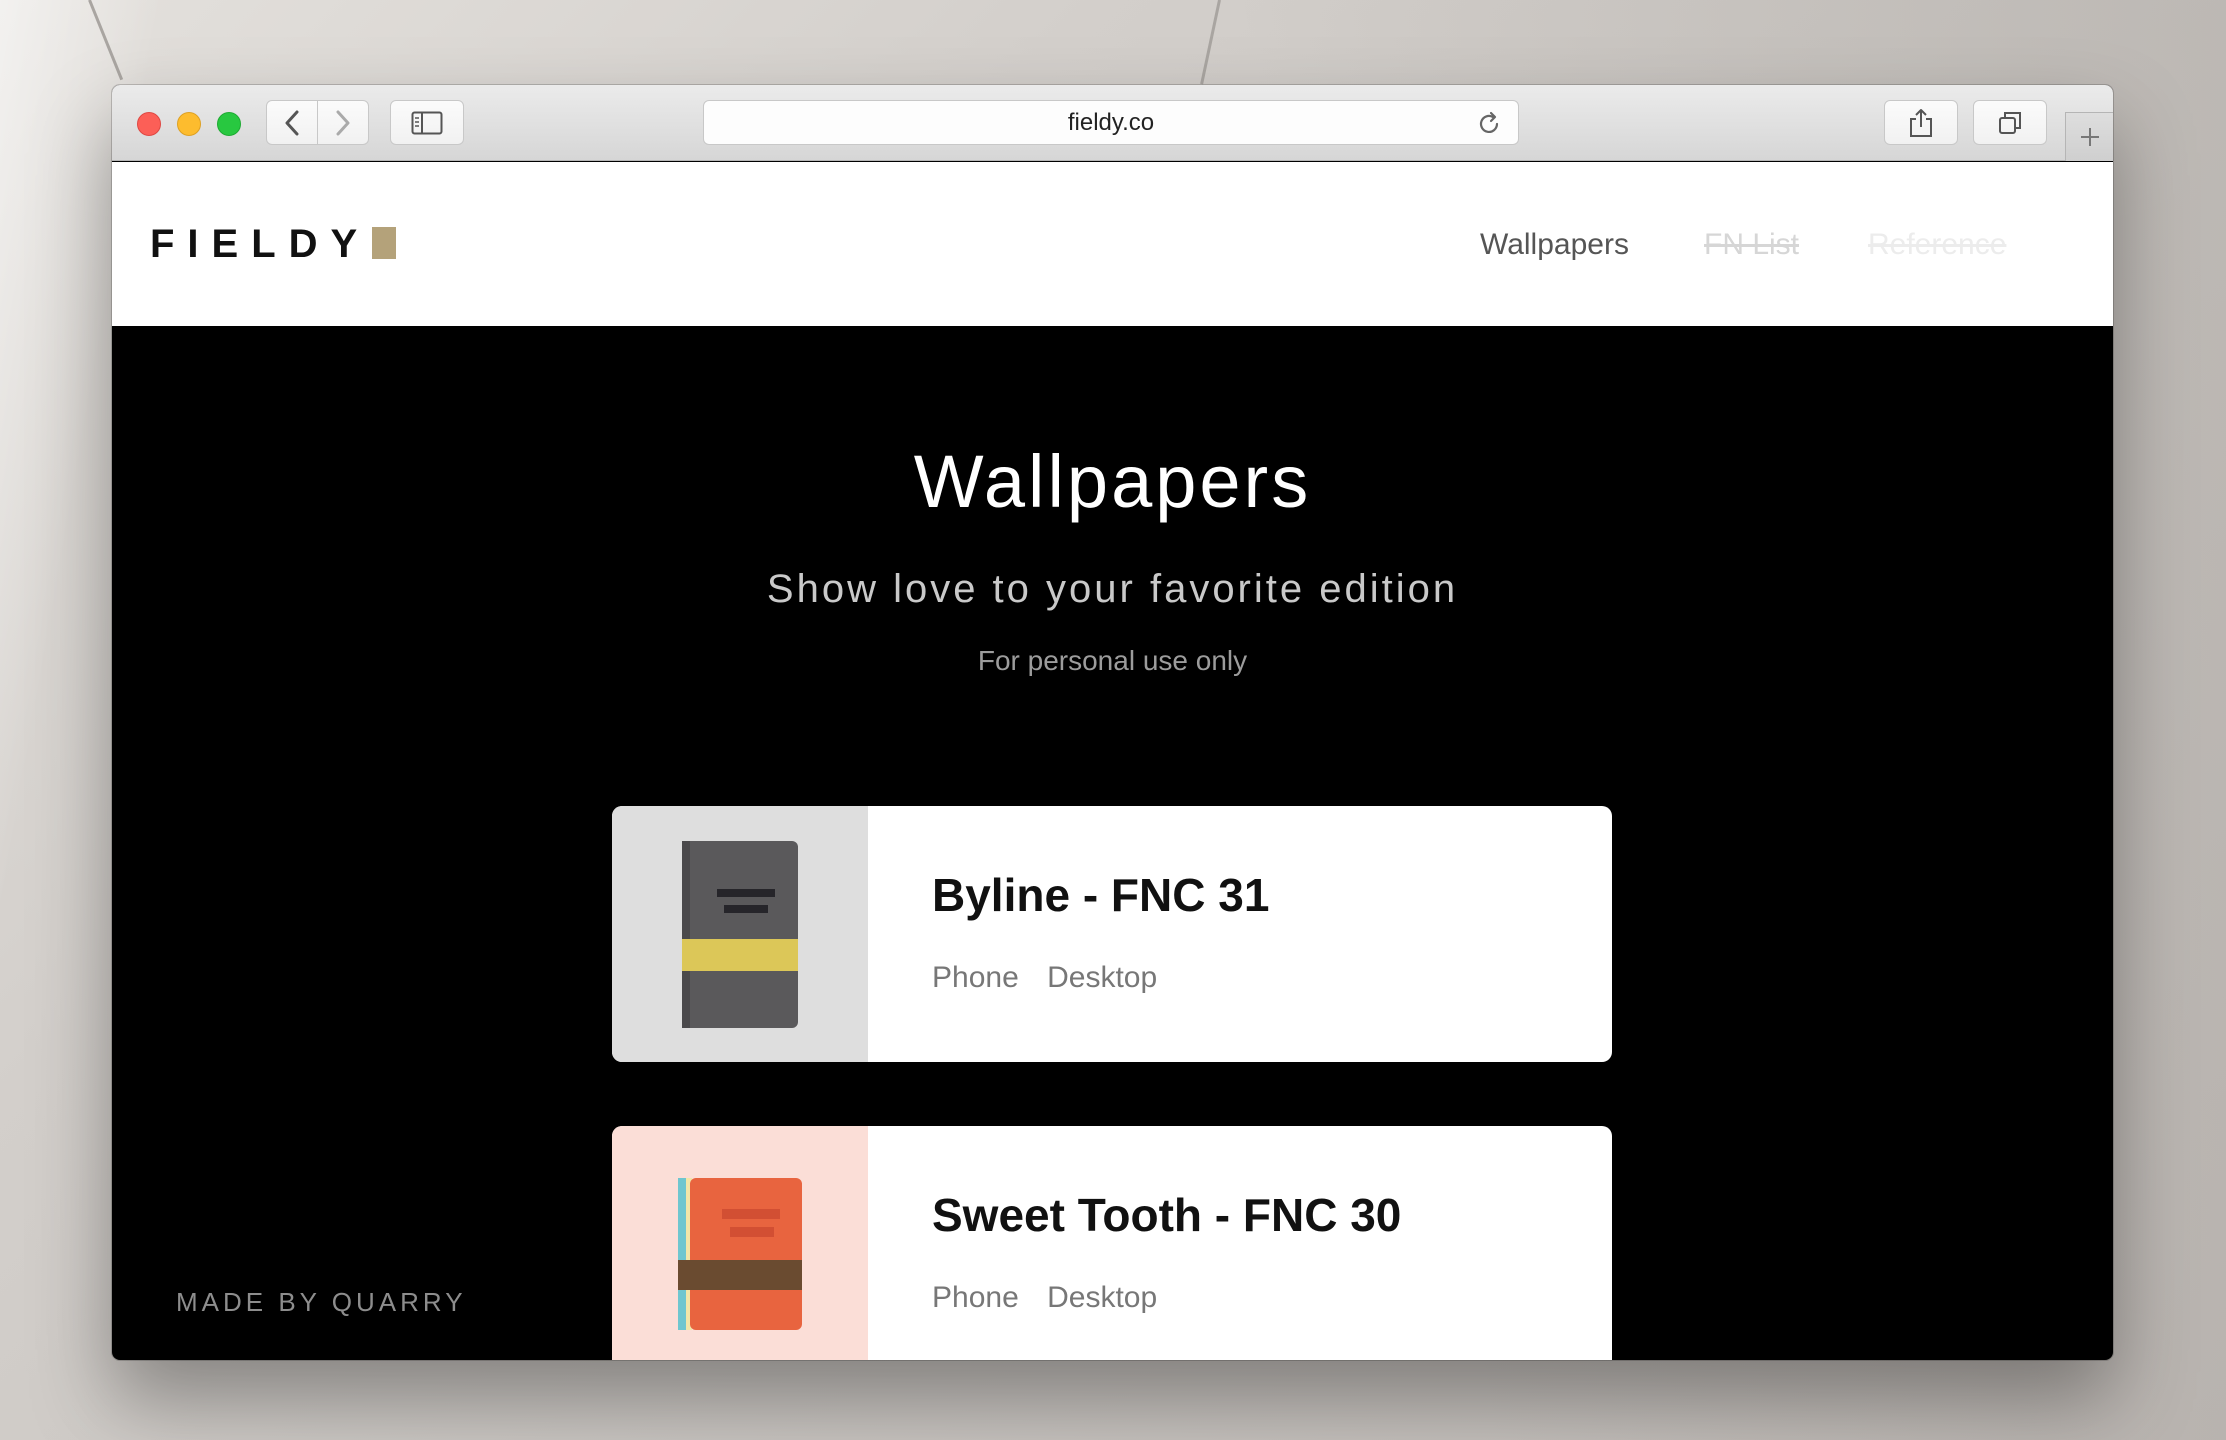 This screenshot has width=2226, height=1440. I want to click on back-button, so click(292, 122).